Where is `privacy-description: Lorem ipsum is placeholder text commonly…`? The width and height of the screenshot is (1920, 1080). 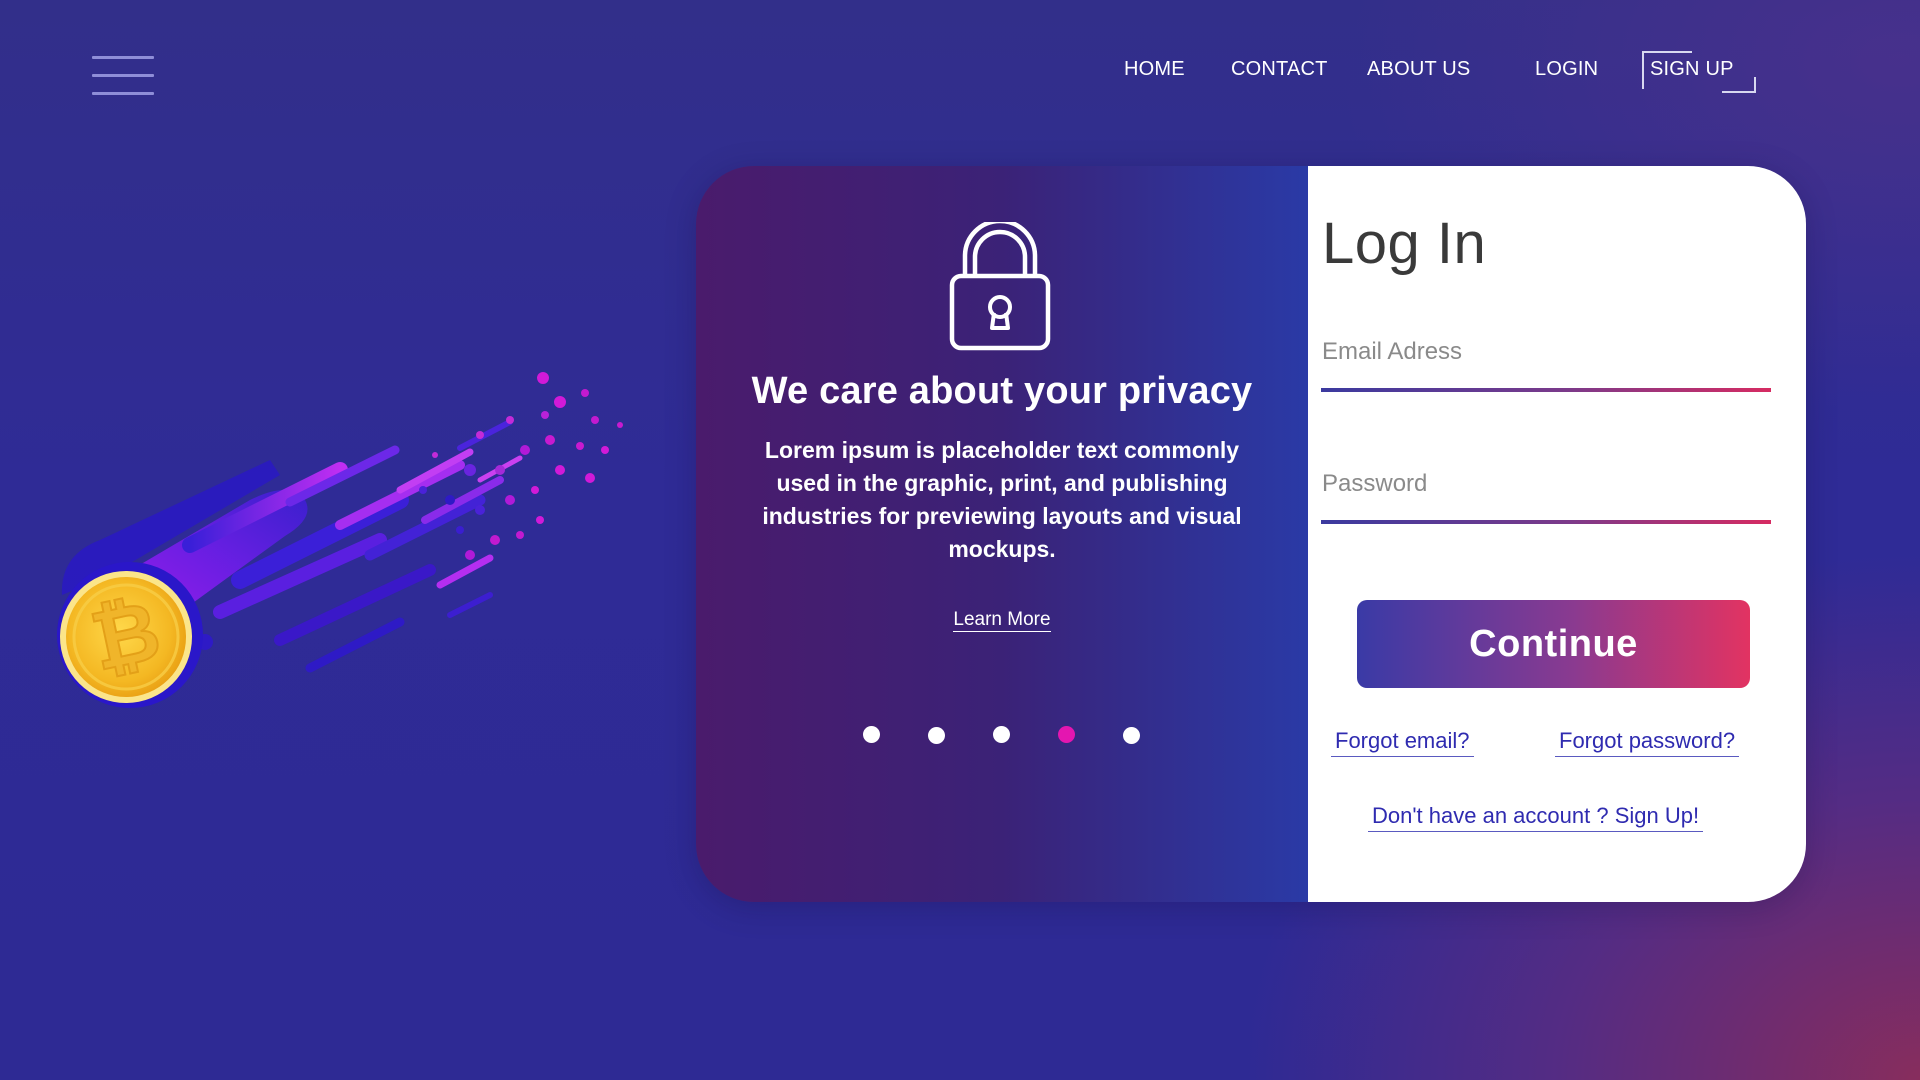
privacy-description: Lorem ipsum is placeholder text commonly… is located at coordinates (1002, 499).